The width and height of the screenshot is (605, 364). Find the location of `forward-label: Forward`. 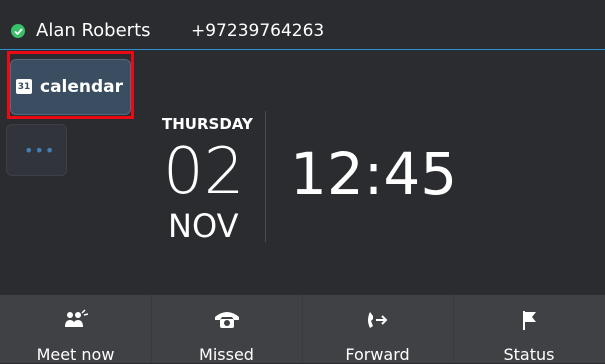

forward-label: Forward is located at coordinates (377, 354).